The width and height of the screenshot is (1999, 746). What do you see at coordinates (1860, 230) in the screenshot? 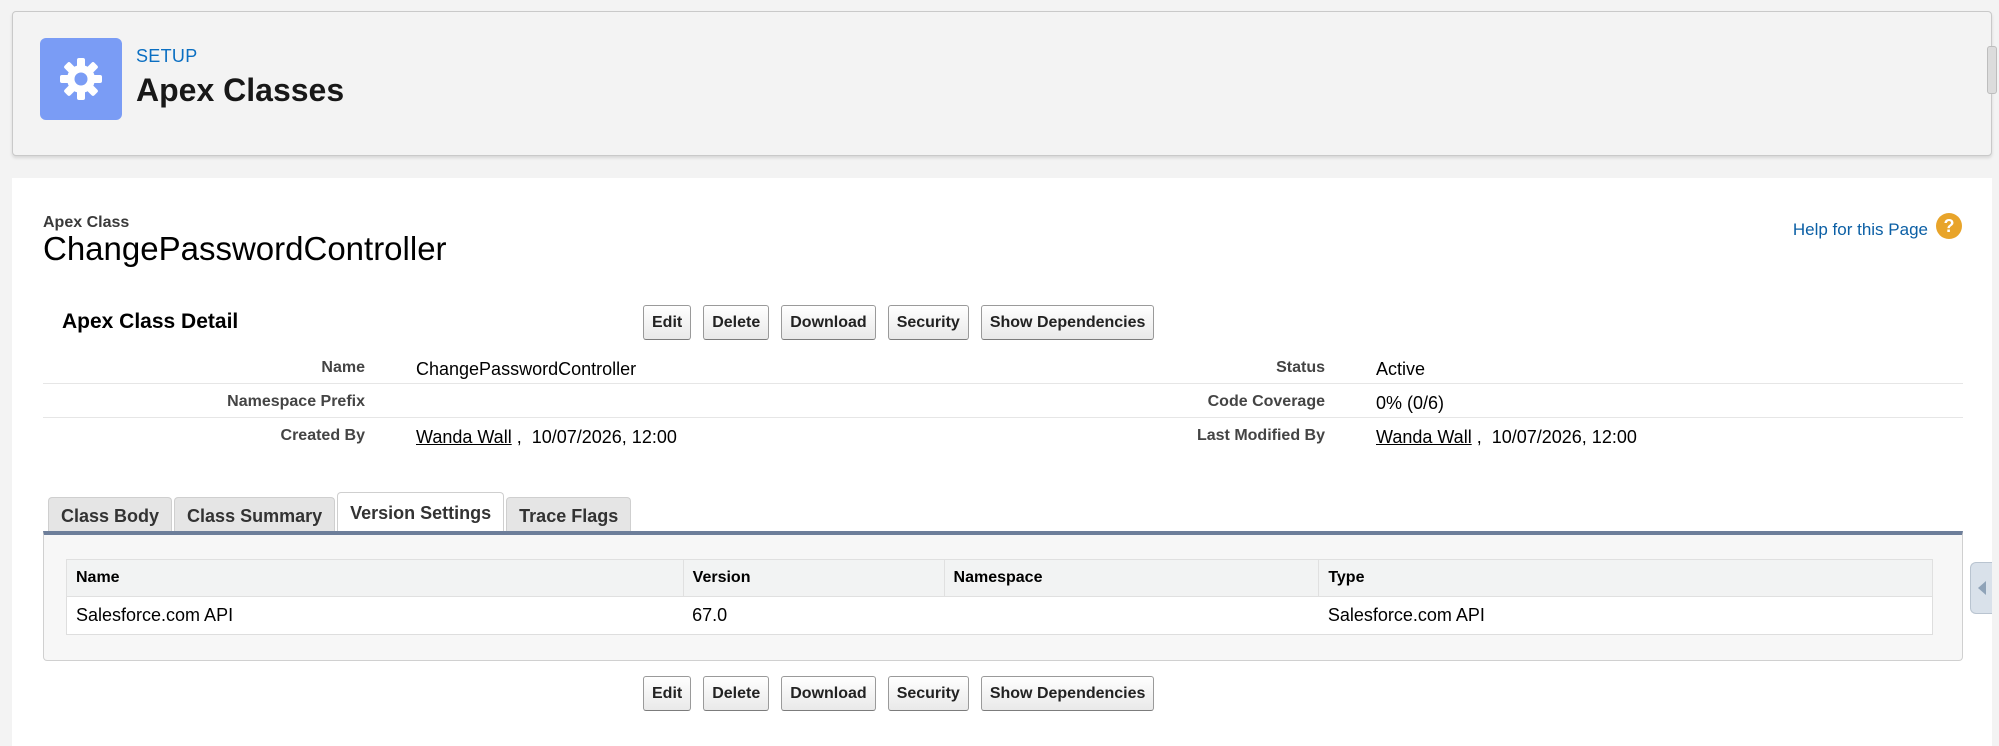
I see `help-link: Help for this Page` at bounding box center [1860, 230].